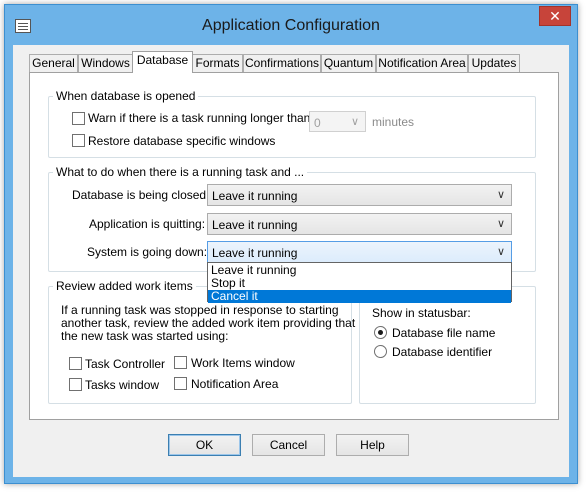  I want to click on database-closed-value: Leave it running, so click(255, 196).